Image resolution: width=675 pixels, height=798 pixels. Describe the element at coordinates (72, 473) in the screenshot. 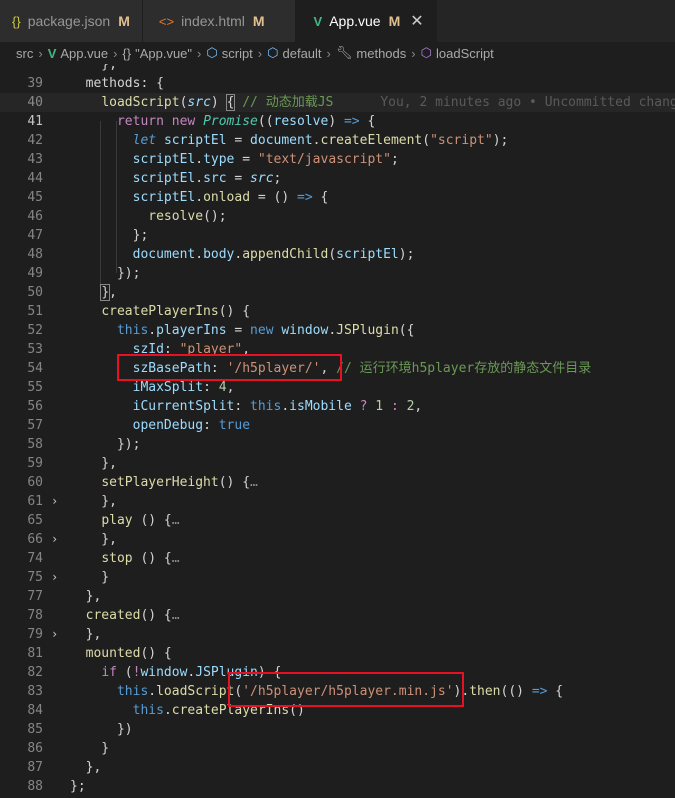

I see `code-line: 60 },` at that location.